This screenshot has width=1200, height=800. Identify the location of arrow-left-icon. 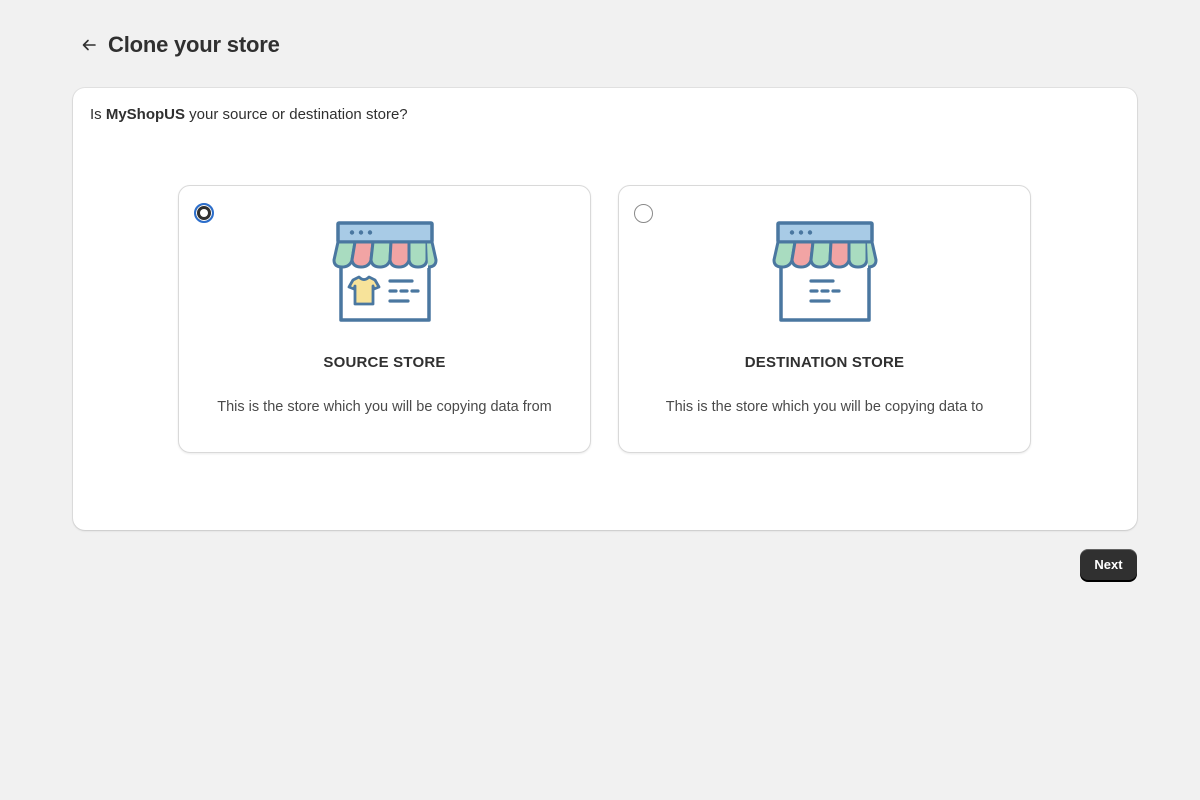
(89, 45).